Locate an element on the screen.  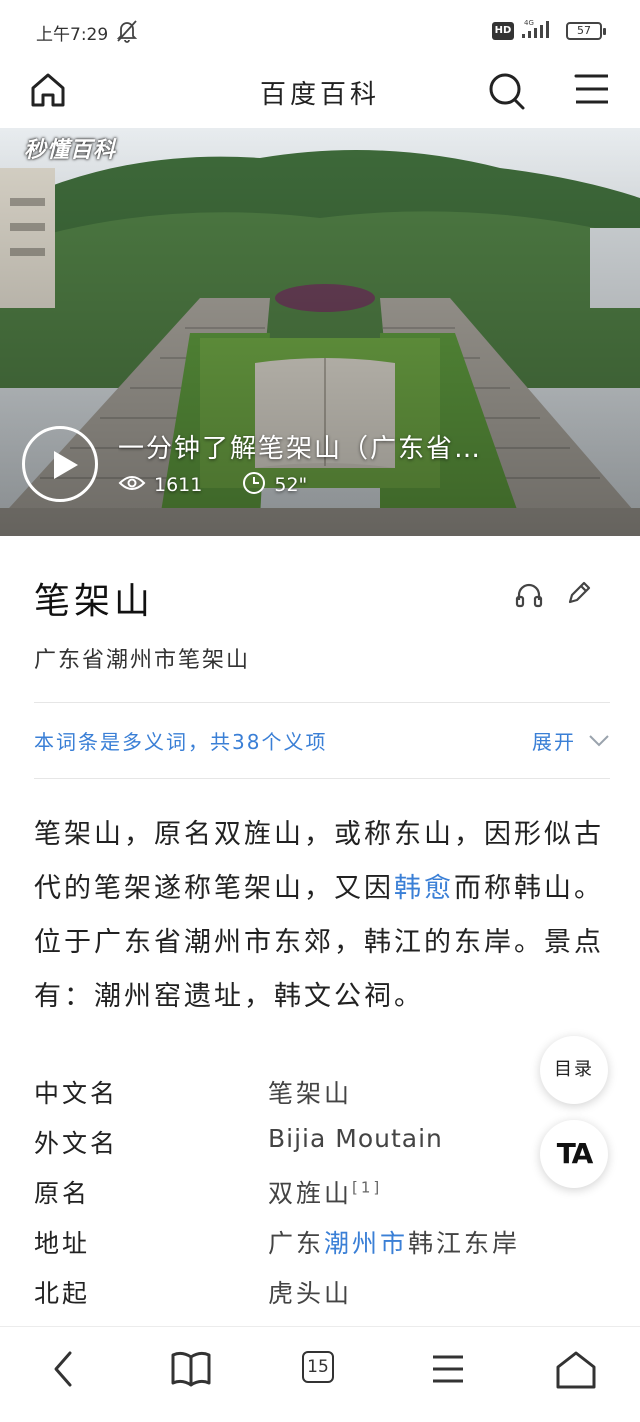
toc-button: 目录 is located at coordinates (574, 1070).